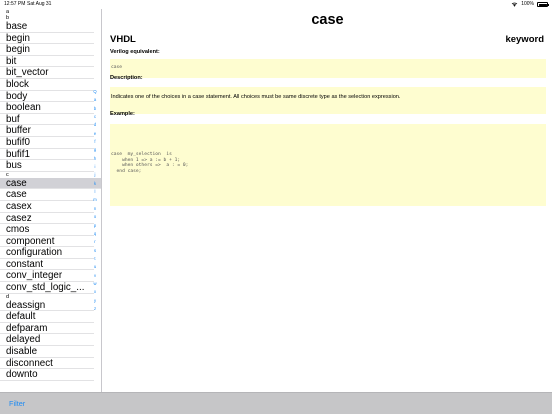 This screenshot has width=552, height=414. Describe the element at coordinates (47, 329) in the screenshot. I see `list-item: defparam` at that location.